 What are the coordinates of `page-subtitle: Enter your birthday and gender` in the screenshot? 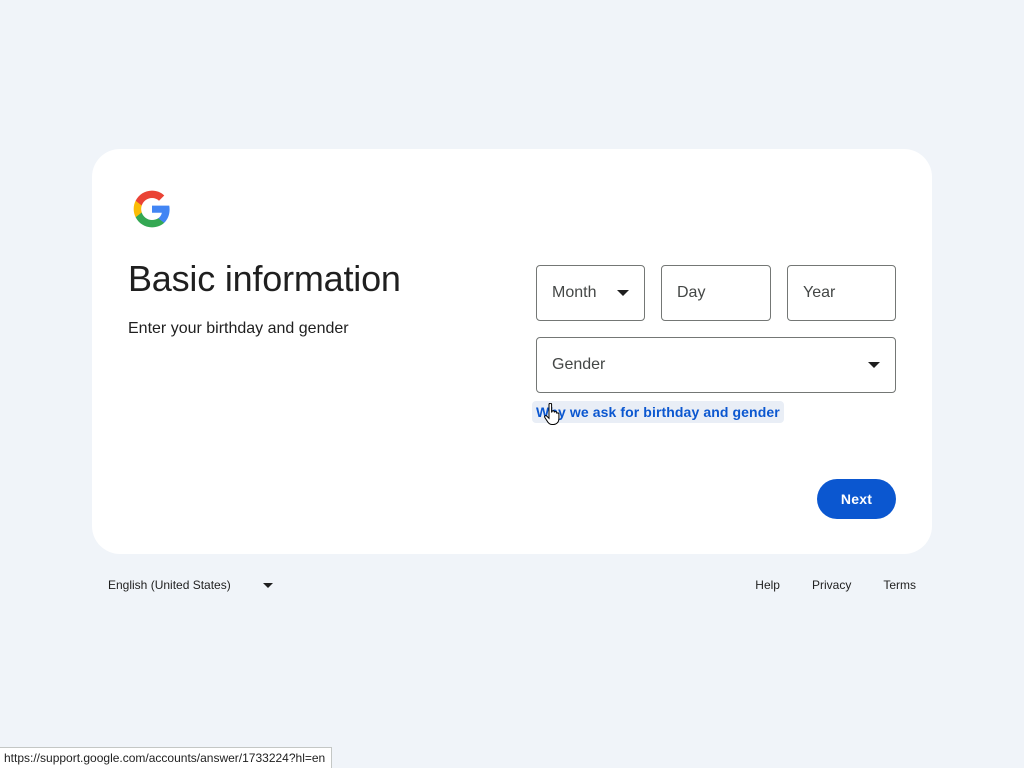 It's located at (238, 328).